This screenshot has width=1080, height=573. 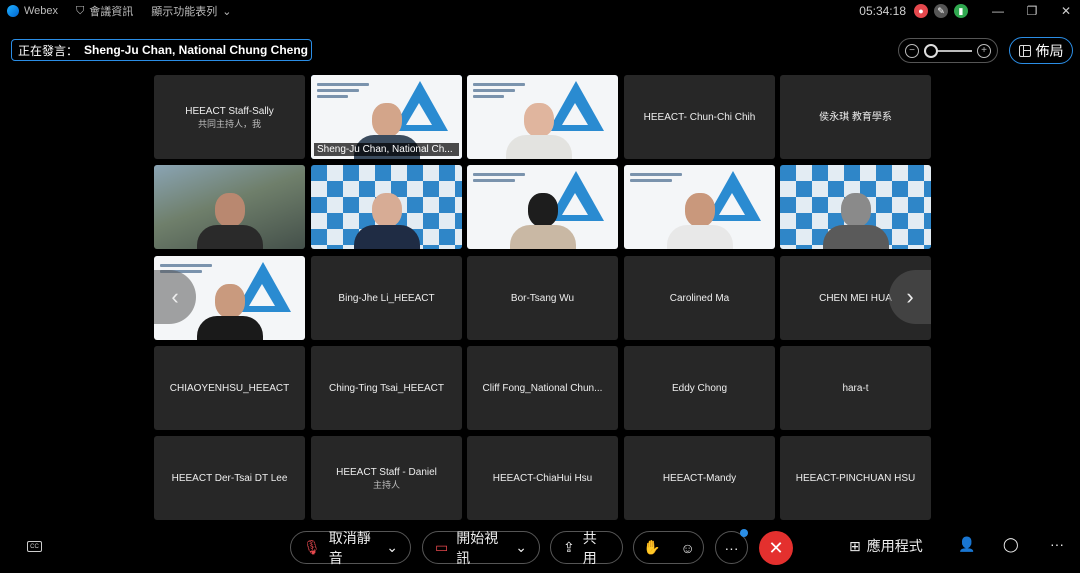 I want to click on closed-captions-icon: CC, so click(x=34, y=546).